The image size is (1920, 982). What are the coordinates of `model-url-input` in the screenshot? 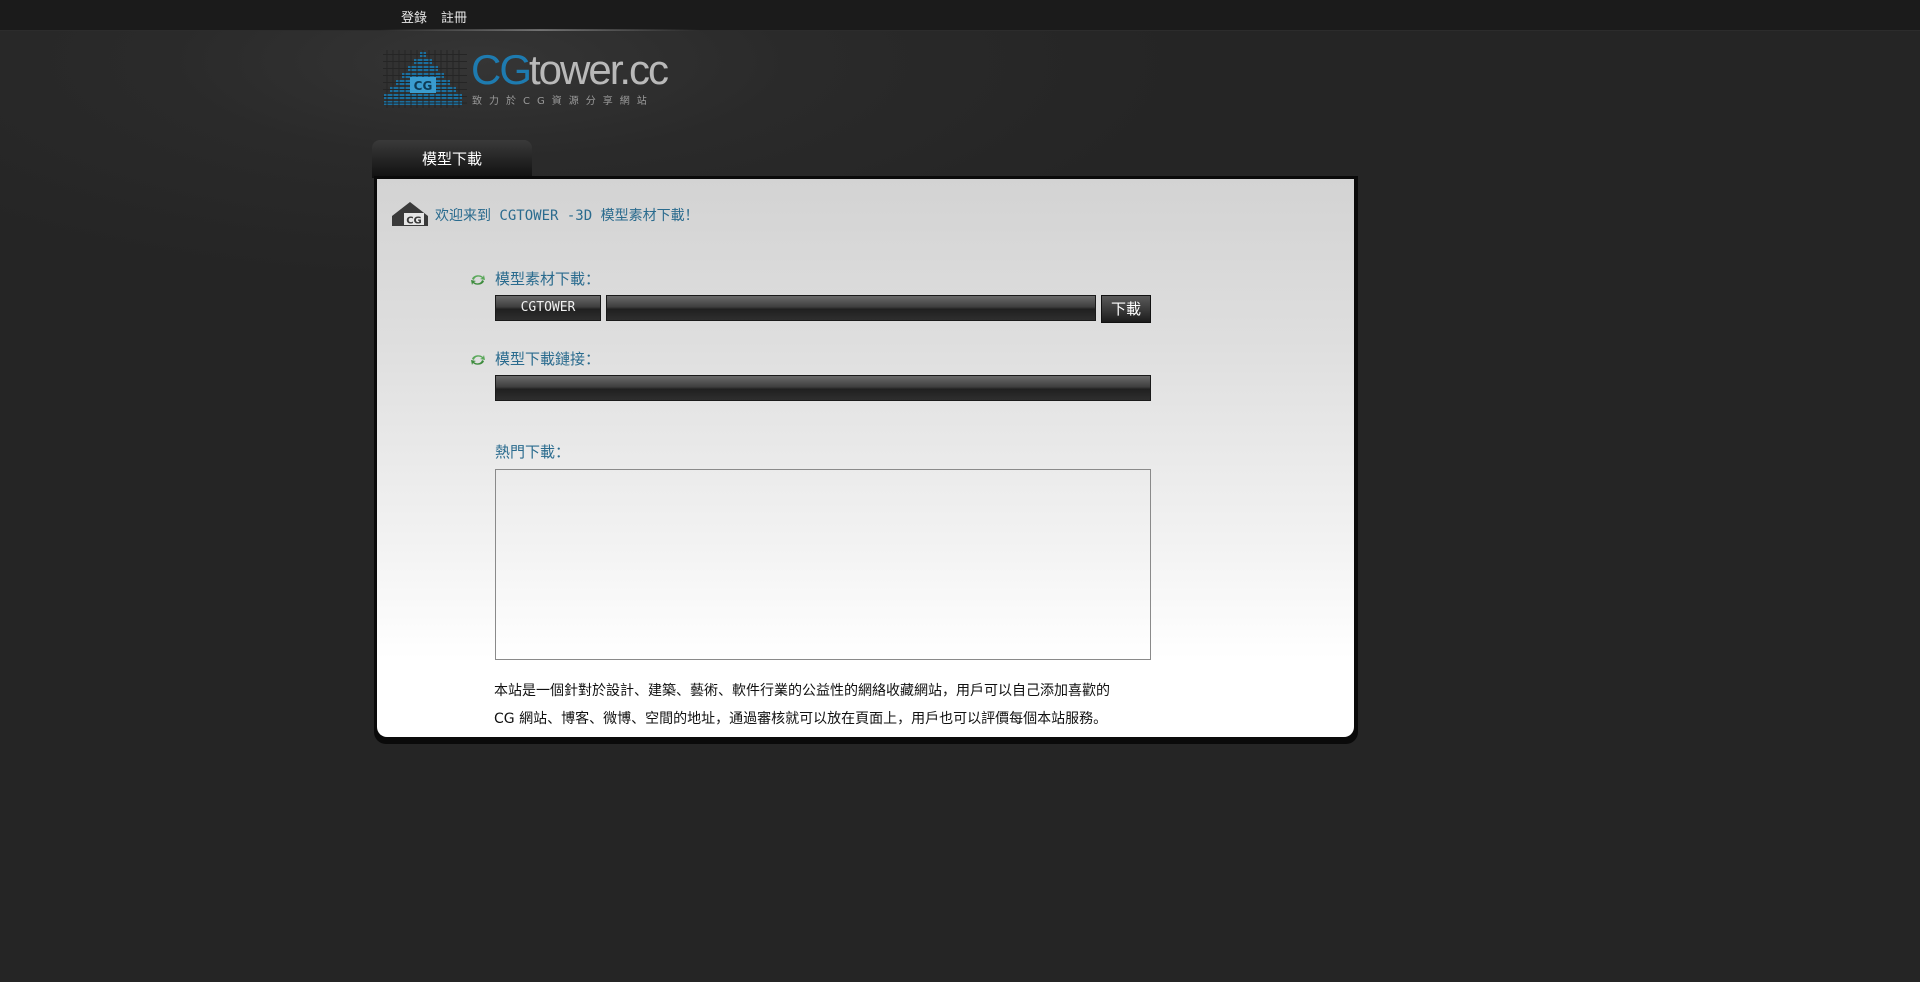 It's located at (851, 308).